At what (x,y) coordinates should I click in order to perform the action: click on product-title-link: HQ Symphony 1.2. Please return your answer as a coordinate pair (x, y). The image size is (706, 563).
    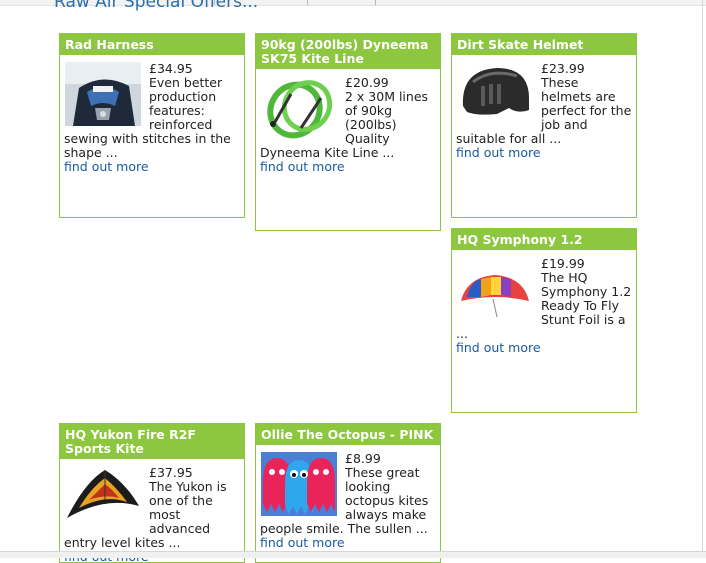
    Looking at the image, I should click on (520, 239).